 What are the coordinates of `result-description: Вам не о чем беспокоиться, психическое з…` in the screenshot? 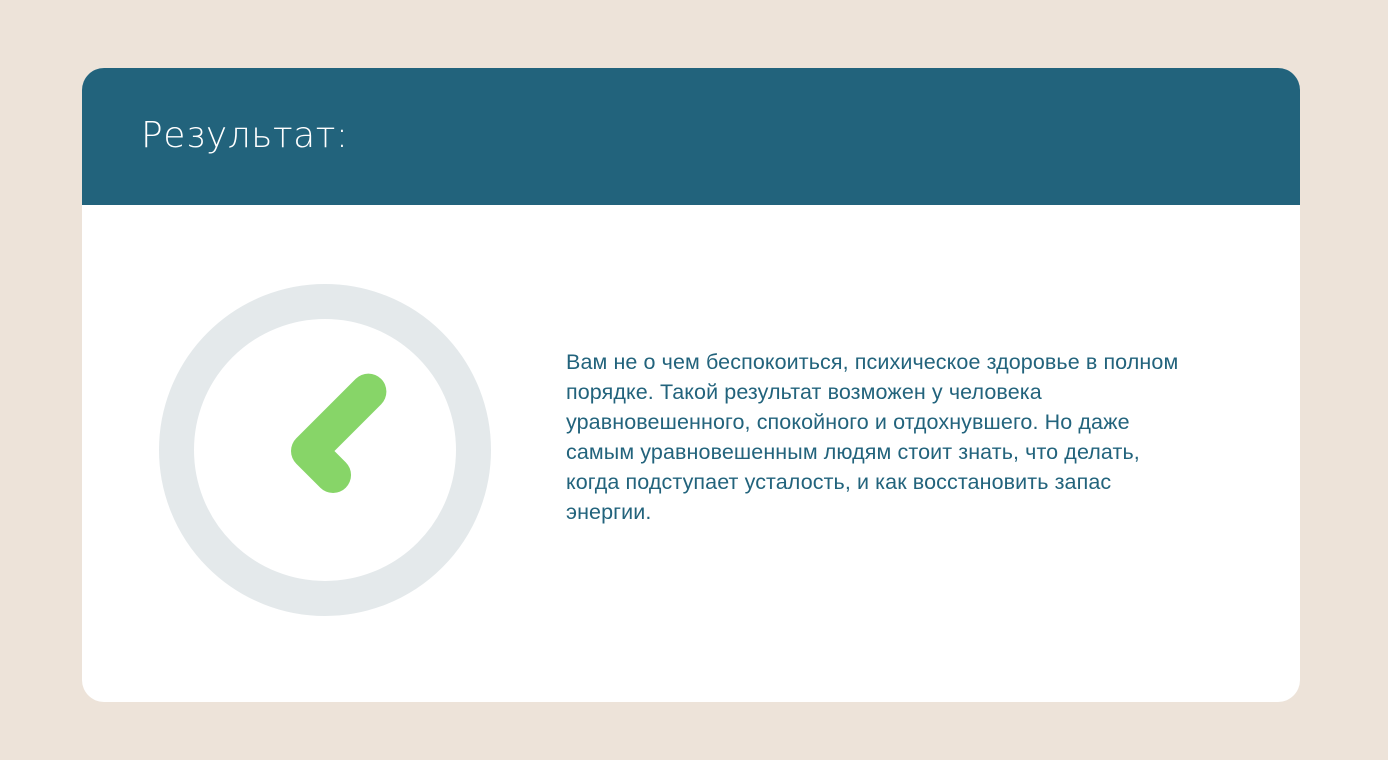 It's located at (872, 437).